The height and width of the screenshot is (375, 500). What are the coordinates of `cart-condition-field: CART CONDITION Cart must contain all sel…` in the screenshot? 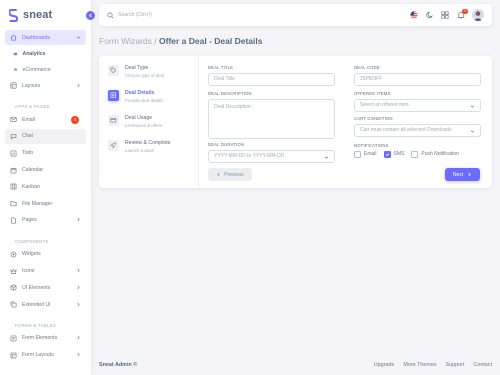 It's located at (417, 126).